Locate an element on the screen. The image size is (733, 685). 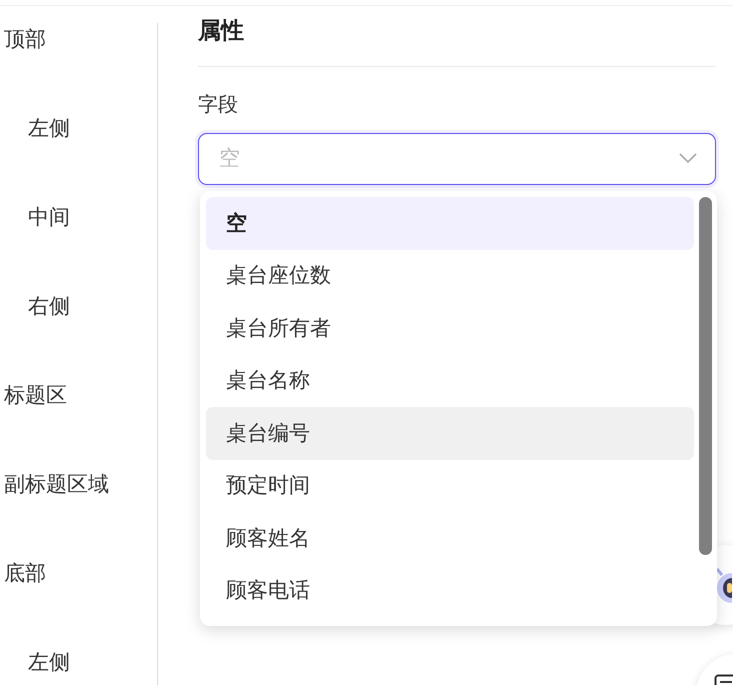
sidebar-subitem: 中间 is located at coordinates (49, 217).